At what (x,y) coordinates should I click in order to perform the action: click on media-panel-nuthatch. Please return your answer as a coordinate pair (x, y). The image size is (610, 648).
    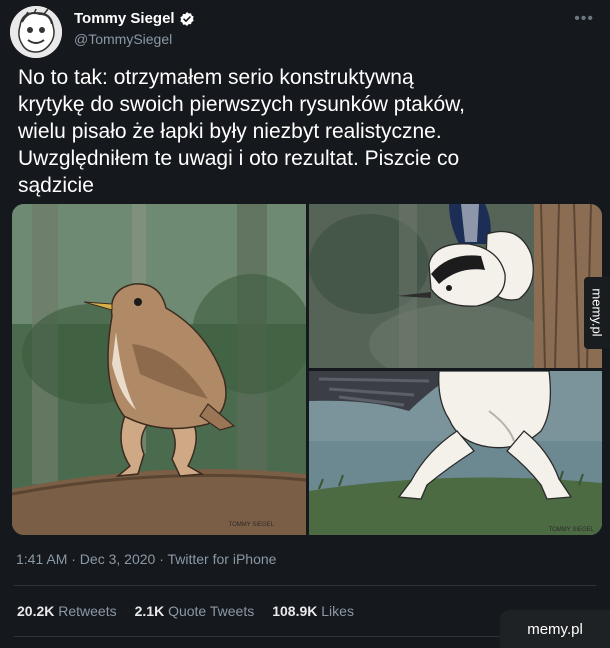
    Looking at the image, I should click on (455, 286).